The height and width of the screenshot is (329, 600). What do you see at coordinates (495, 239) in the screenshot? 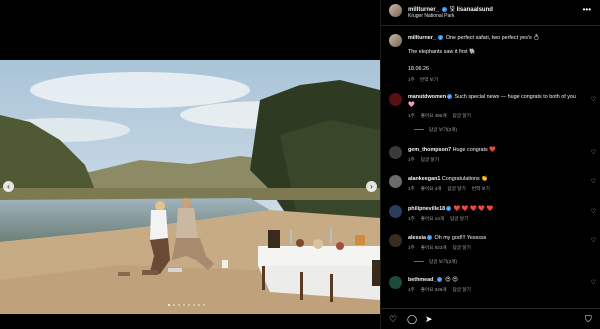
I see `comment-text: alessia ✓ Oh my god!!! Yesssss` at bounding box center [495, 239].